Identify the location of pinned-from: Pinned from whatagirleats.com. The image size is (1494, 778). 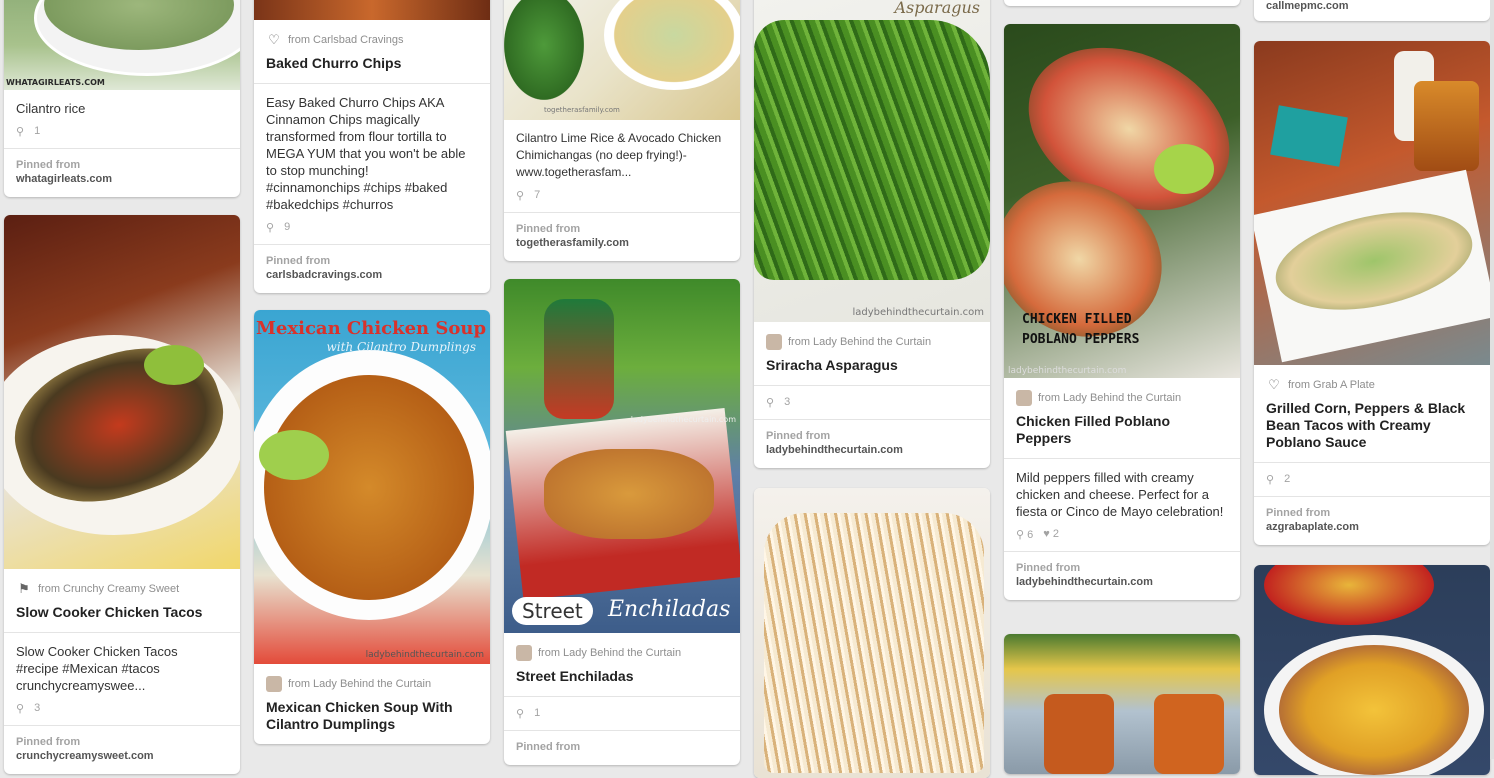
(122, 172).